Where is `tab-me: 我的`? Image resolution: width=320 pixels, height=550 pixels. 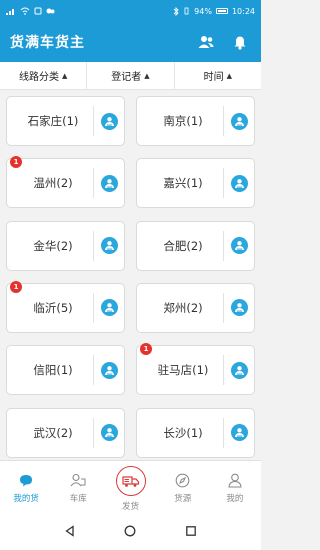 tab-me: 我的 is located at coordinates (235, 486).